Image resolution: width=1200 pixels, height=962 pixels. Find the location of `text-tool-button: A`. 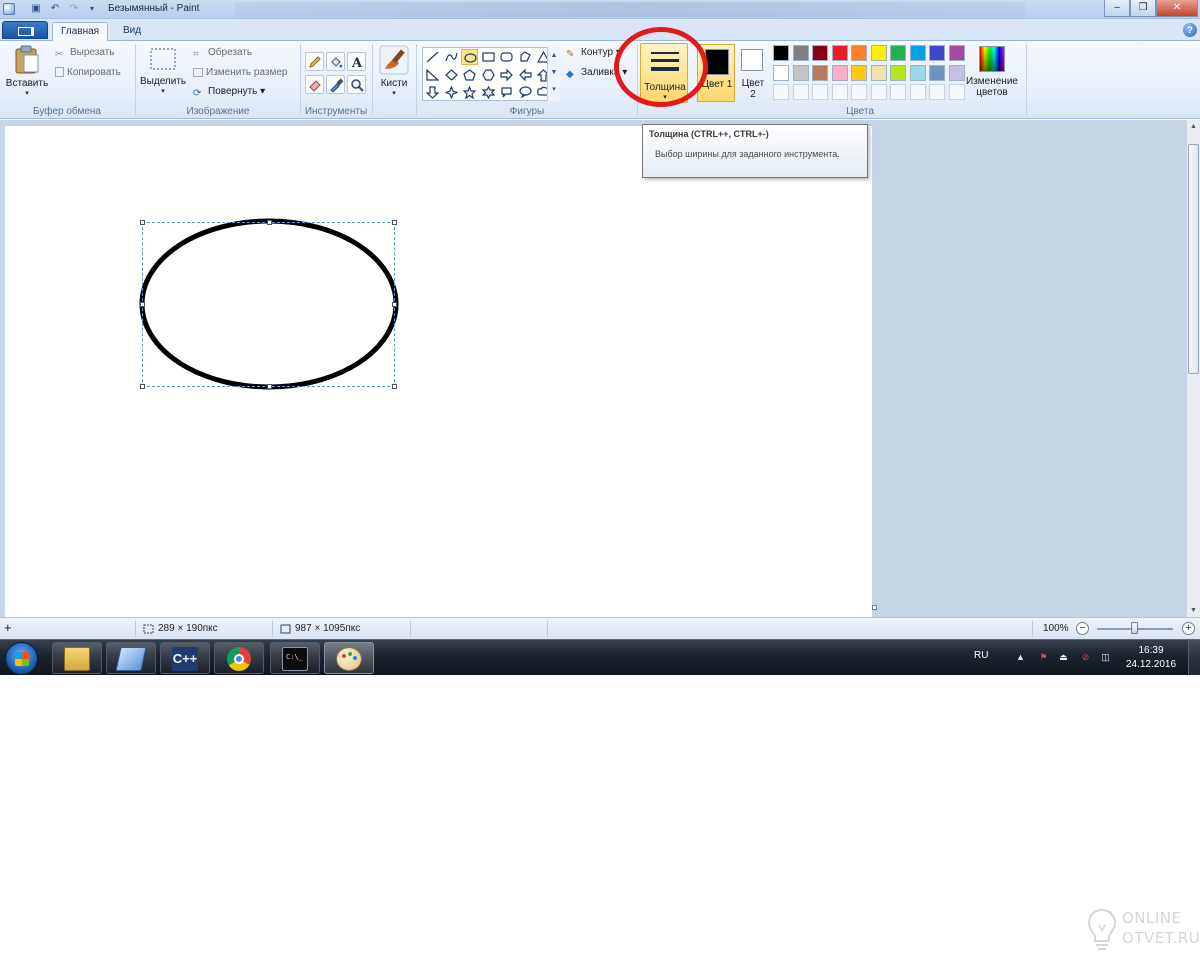

text-tool-button: A is located at coordinates (356, 61).